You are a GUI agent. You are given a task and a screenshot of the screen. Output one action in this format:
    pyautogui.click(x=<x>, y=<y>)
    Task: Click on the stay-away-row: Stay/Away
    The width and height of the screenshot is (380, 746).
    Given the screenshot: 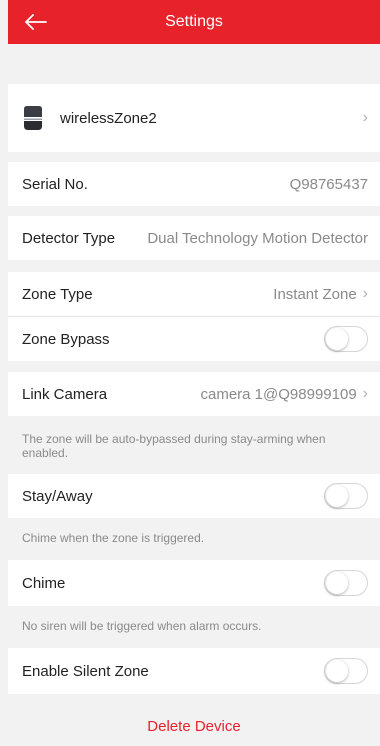 What is the action you would take?
    pyautogui.click(x=194, y=496)
    